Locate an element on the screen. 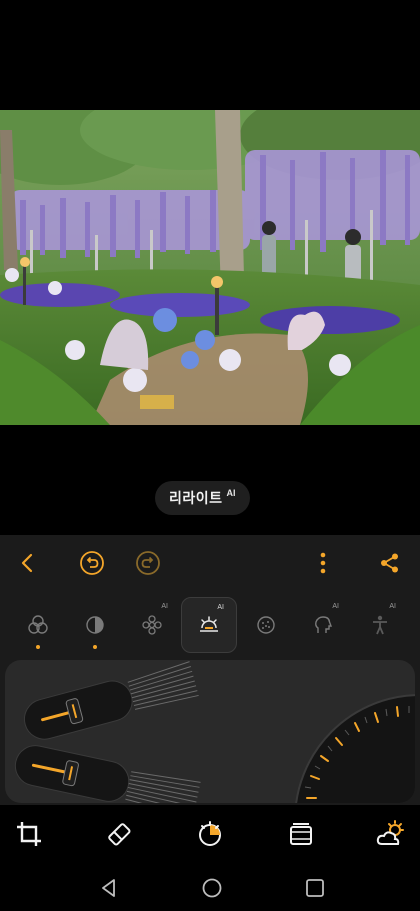  system-back-button is located at coordinates (109, 888).